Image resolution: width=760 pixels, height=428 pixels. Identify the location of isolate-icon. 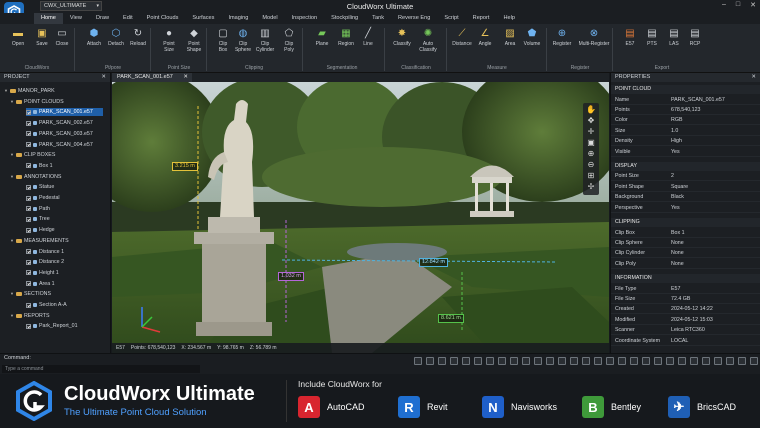
(706, 361).